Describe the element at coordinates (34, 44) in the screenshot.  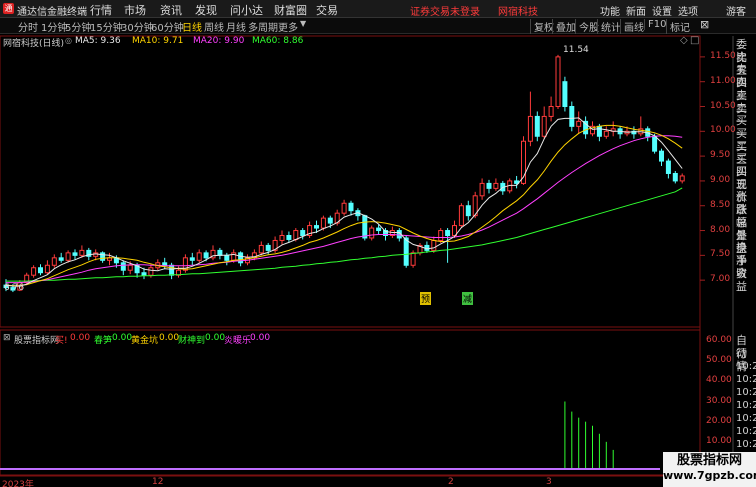
I see `stock-title: 网宿科技(日线)` at that location.